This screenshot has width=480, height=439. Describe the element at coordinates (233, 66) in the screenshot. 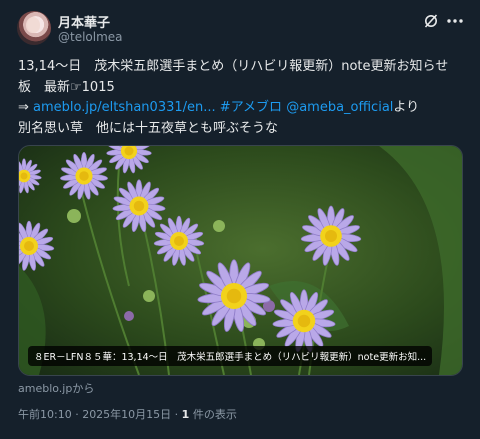

I see `tweet-line-1: 13,14〜日 茂木栄五郎選手まとめ（リハビリ報更新）note更新お知らせ` at that location.